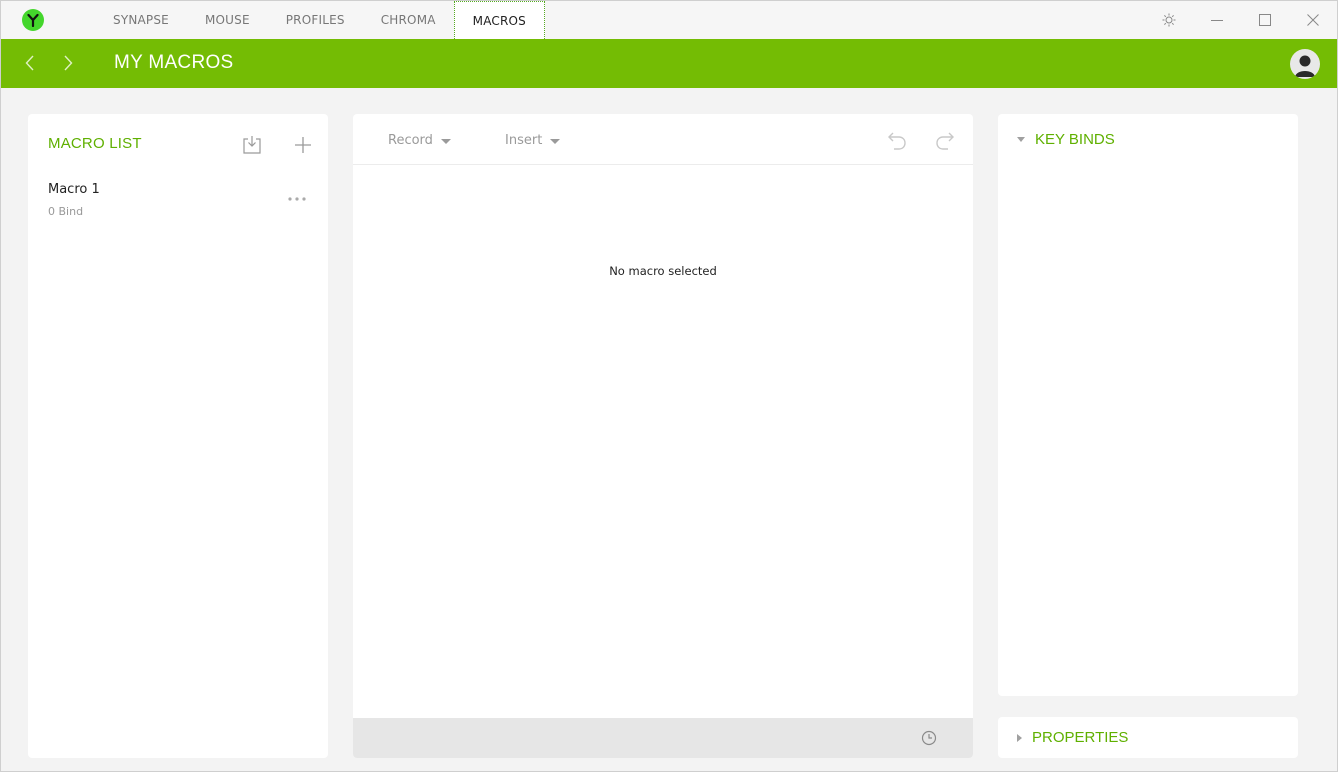 The height and width of the screenshot is (772, 1338). Describe the element at coordinates (669, 63) in the screenshot. I see `page-header: MY MACROS` at that location.